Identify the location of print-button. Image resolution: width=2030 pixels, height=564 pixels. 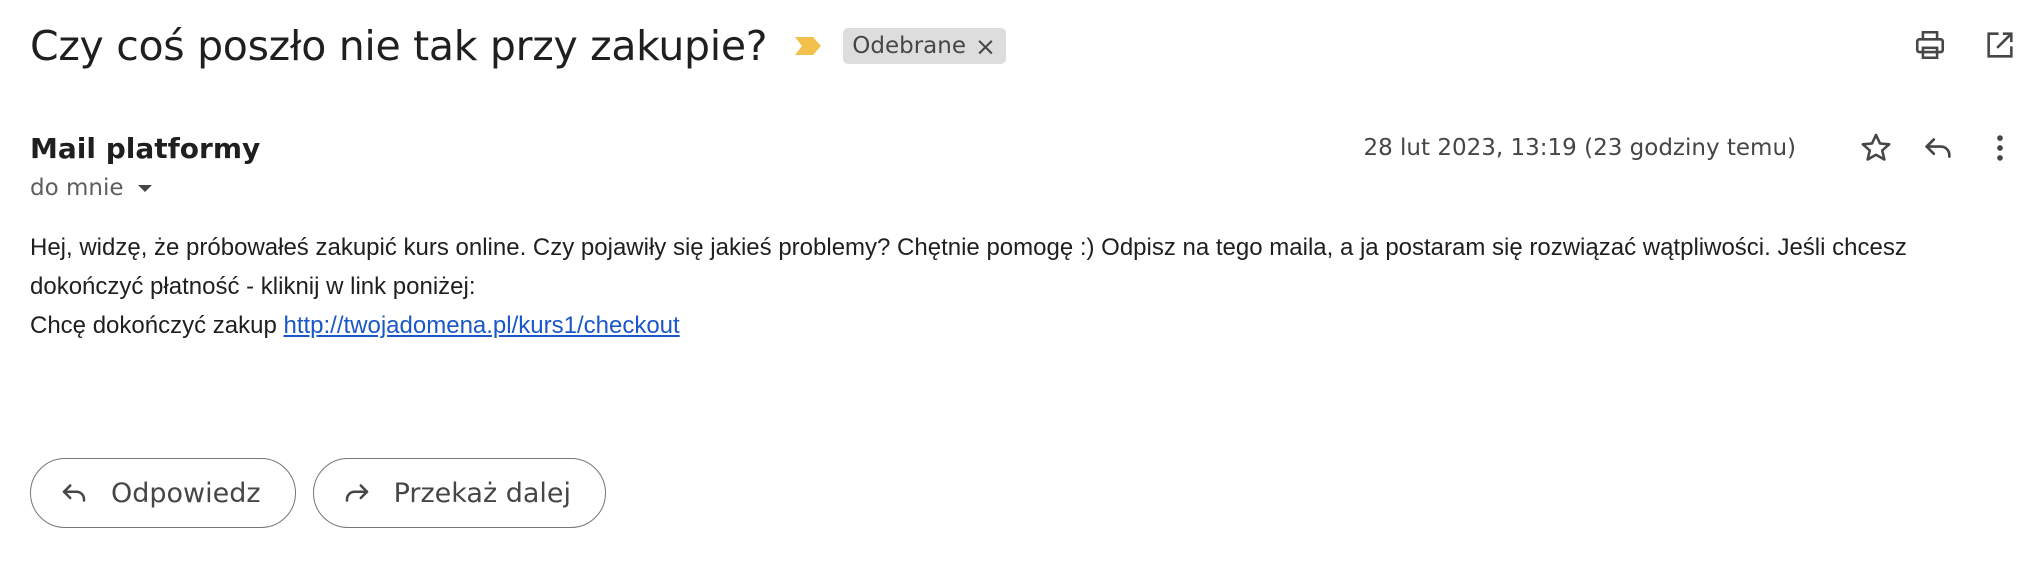
(1930, 45).